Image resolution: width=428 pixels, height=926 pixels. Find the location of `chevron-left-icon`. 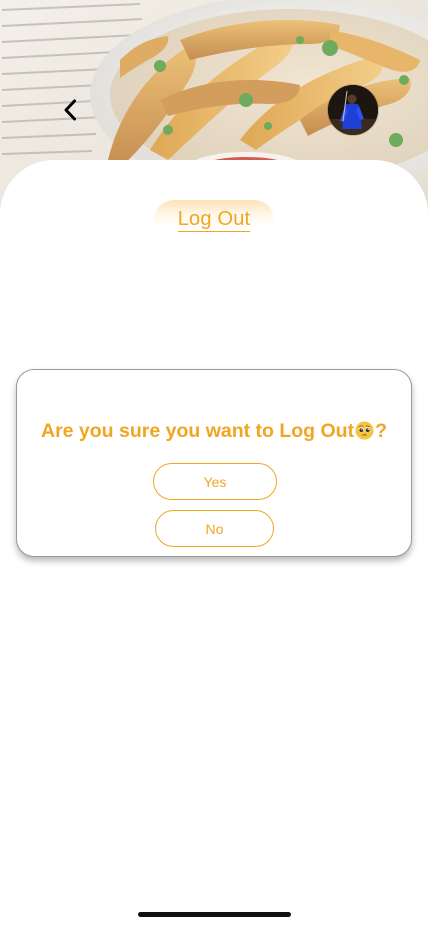

chevron-left-icon is located at coordinates (70, 110).